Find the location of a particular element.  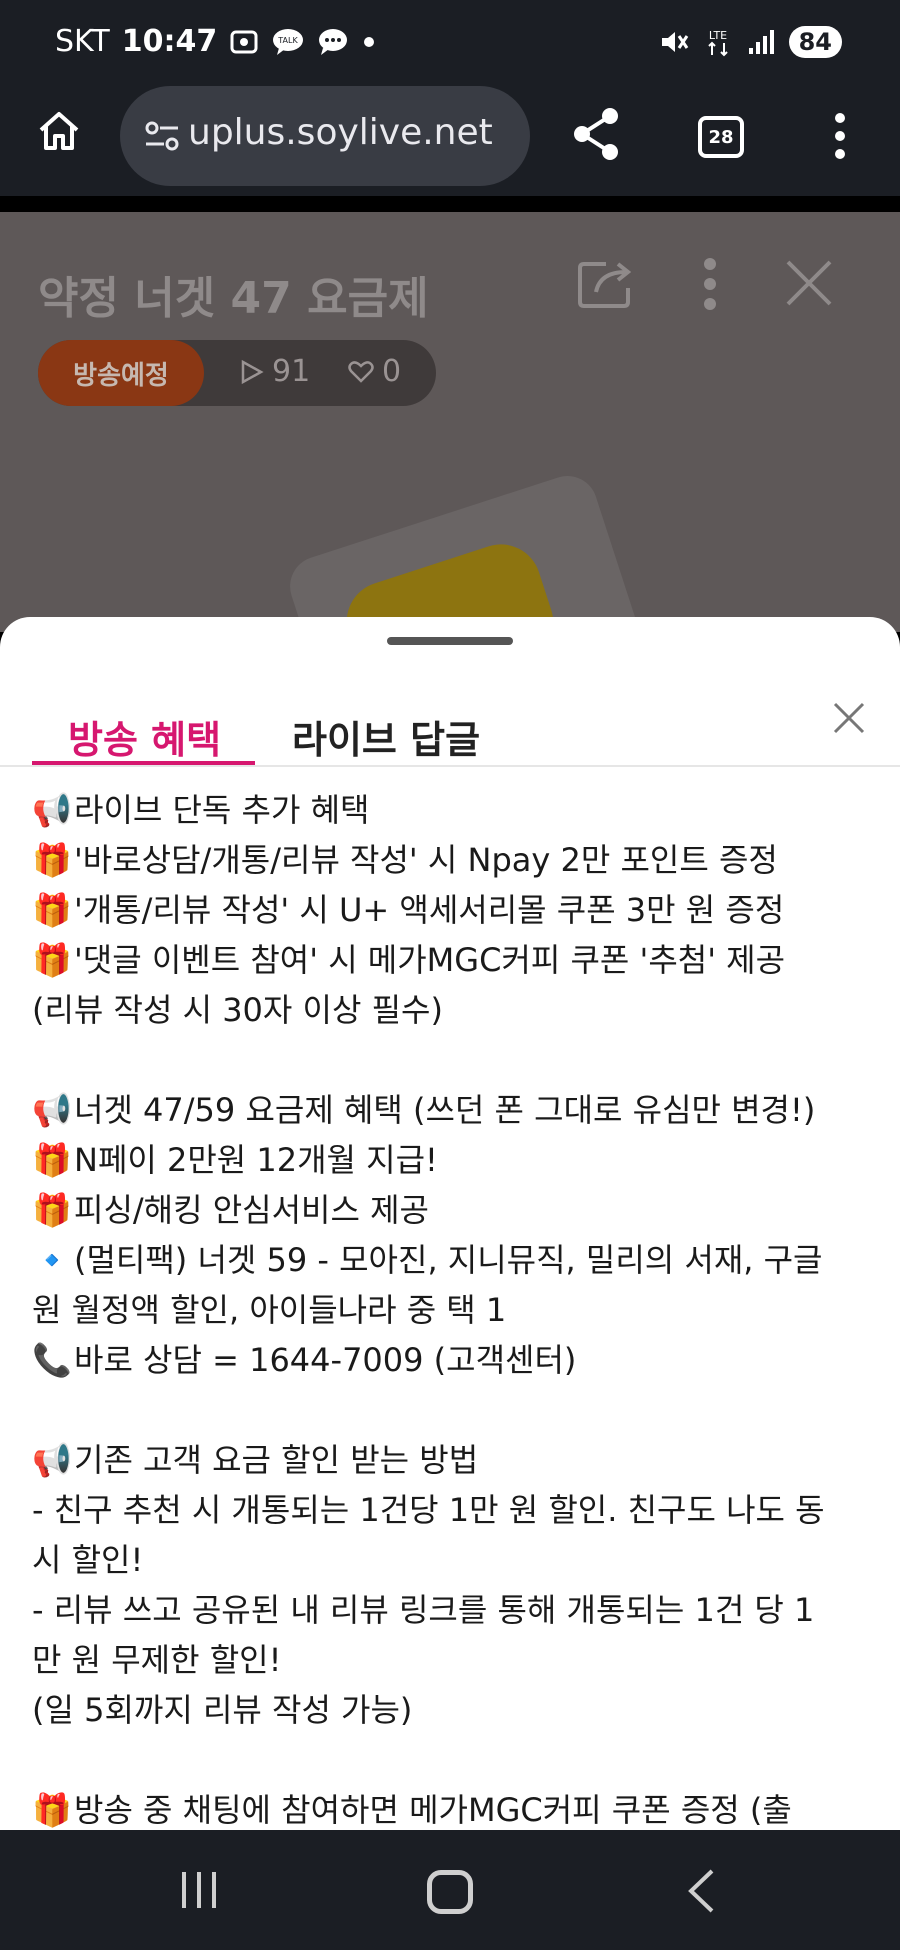

heart-icon is located at coordinates (361, 371).